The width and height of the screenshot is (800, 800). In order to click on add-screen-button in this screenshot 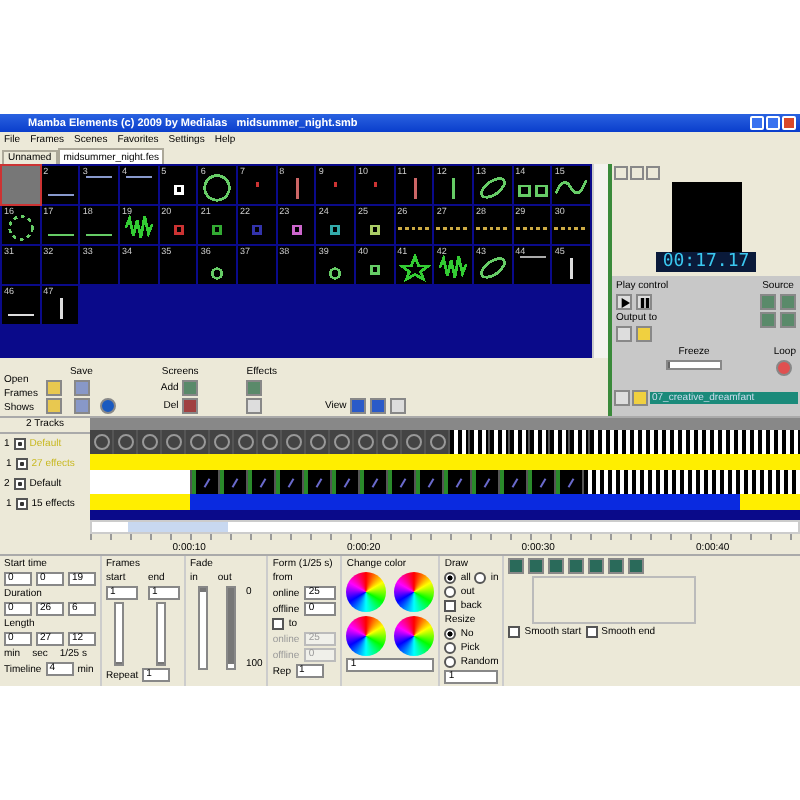, I will do `click(190, 388)`.